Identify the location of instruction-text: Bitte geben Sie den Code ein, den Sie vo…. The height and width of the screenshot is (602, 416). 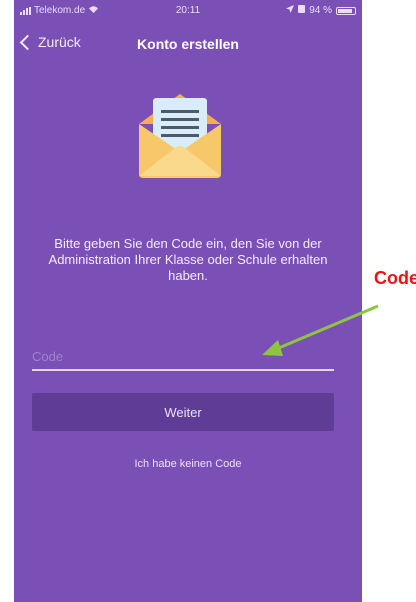
(188, 259).